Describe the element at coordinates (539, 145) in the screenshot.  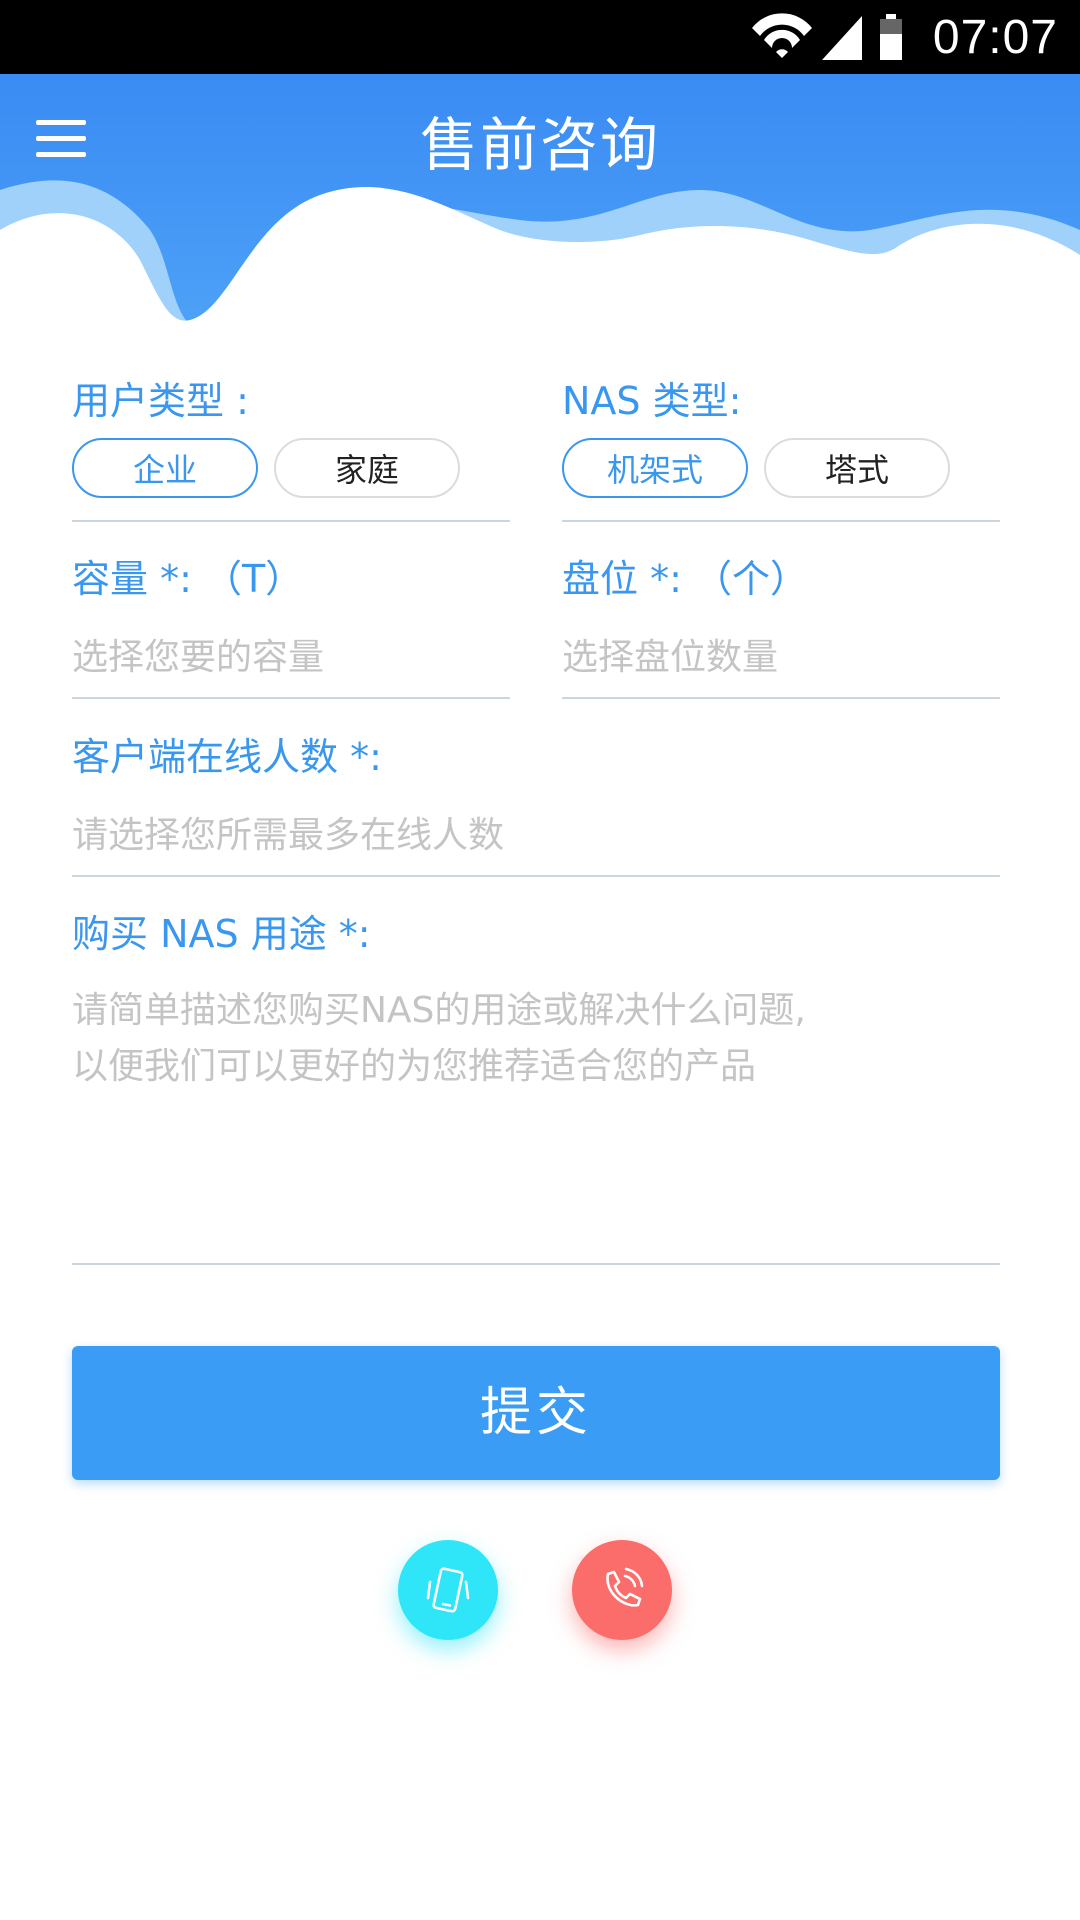
I see `page-title: 售前咨询` at that location.